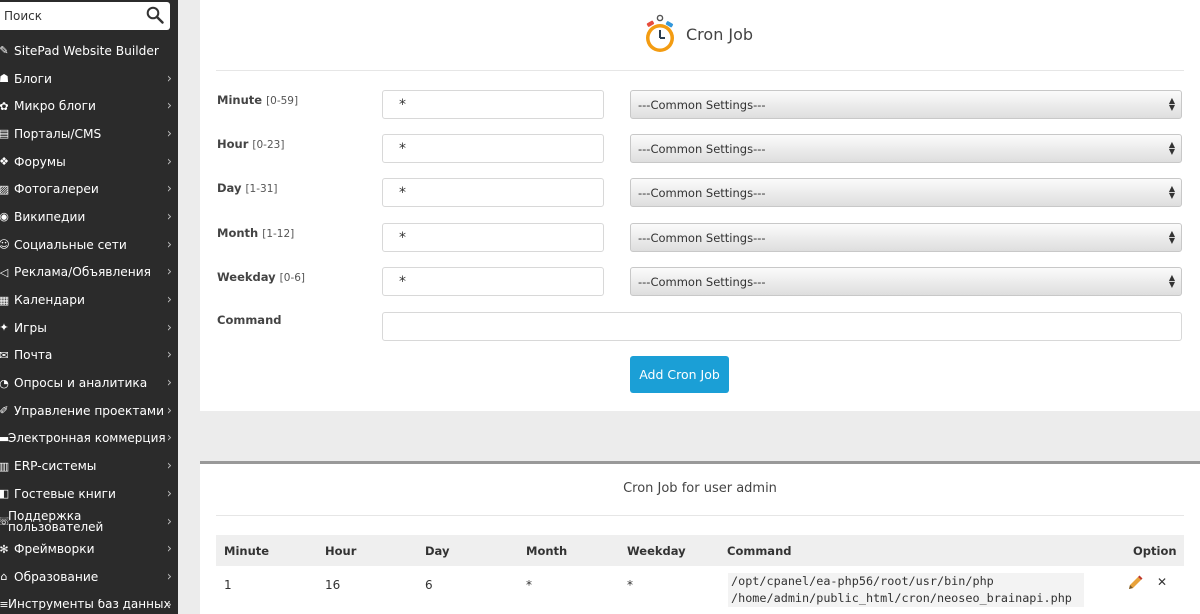  I want to click on sidebar-item-label: Блоги, so click(33, 78).